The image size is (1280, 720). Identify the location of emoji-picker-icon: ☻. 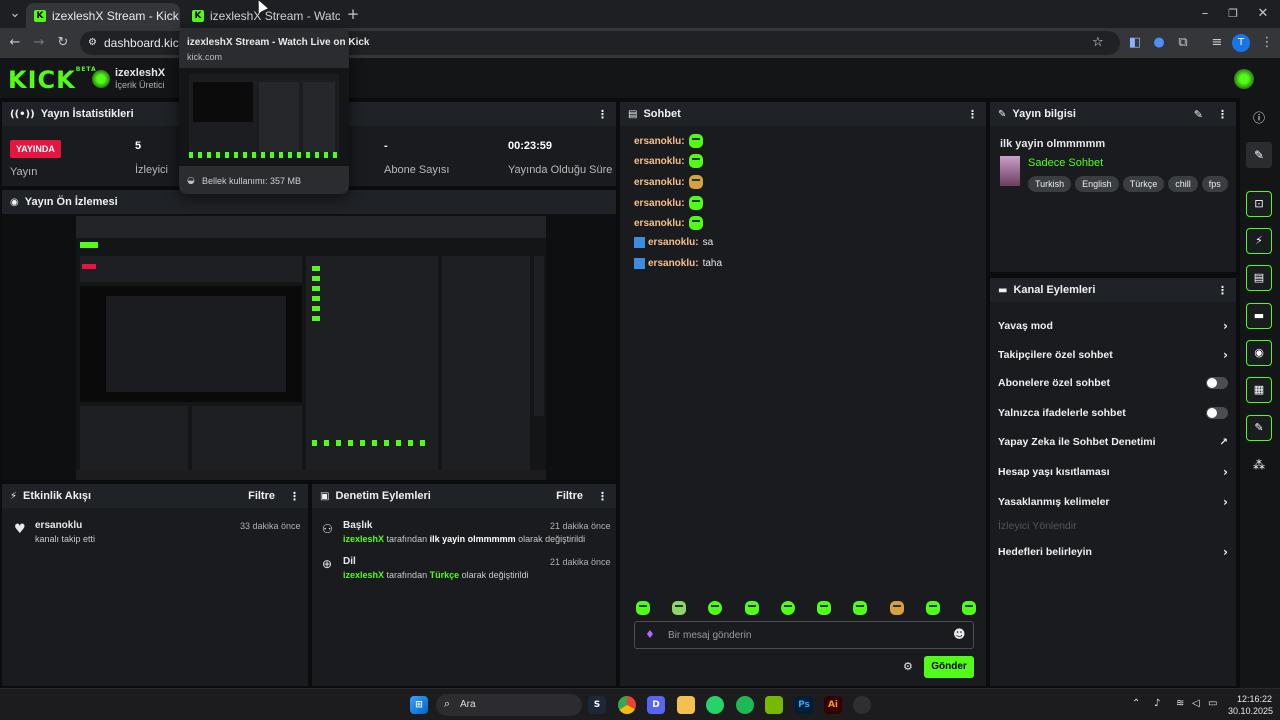
(959, 634).